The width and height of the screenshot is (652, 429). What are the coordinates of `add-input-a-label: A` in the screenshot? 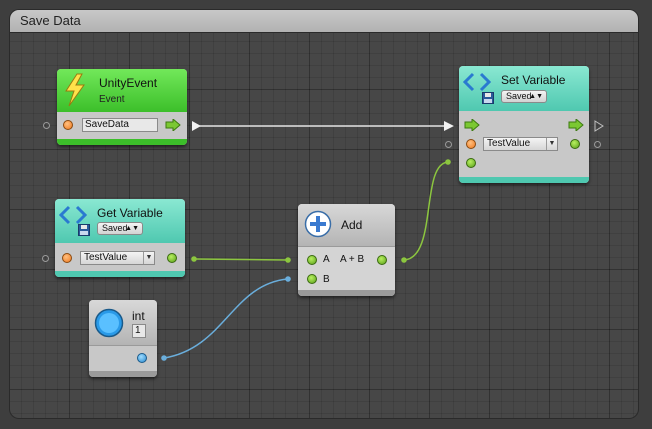 It's located at (326, 259).